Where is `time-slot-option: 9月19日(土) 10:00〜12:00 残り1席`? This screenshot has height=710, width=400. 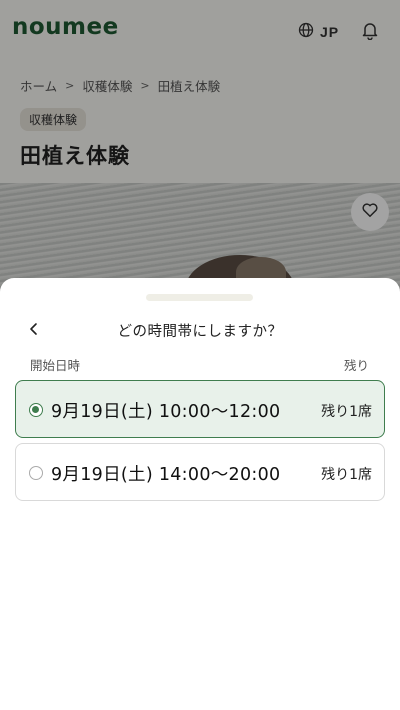 time-slot-option: 9月19日(土) 10:00〜12:00 残り1席 is located at coordinates (200, 409).